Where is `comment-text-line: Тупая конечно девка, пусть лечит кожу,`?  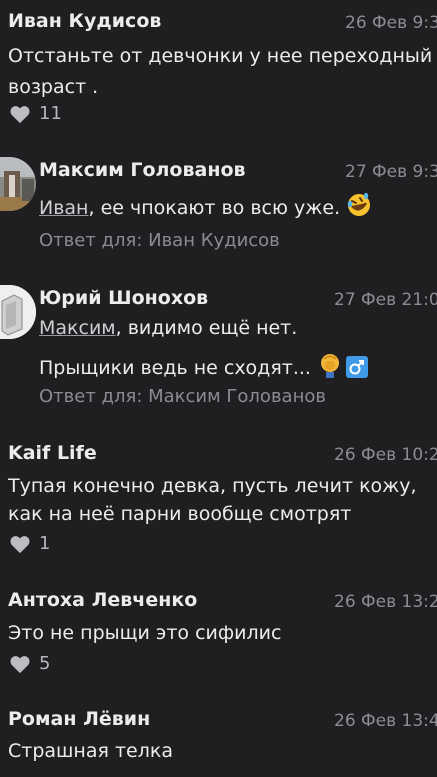 comment-text-line: Тупая конечно девка, пусть лечит кожу, is located at coordinates (212, 486).